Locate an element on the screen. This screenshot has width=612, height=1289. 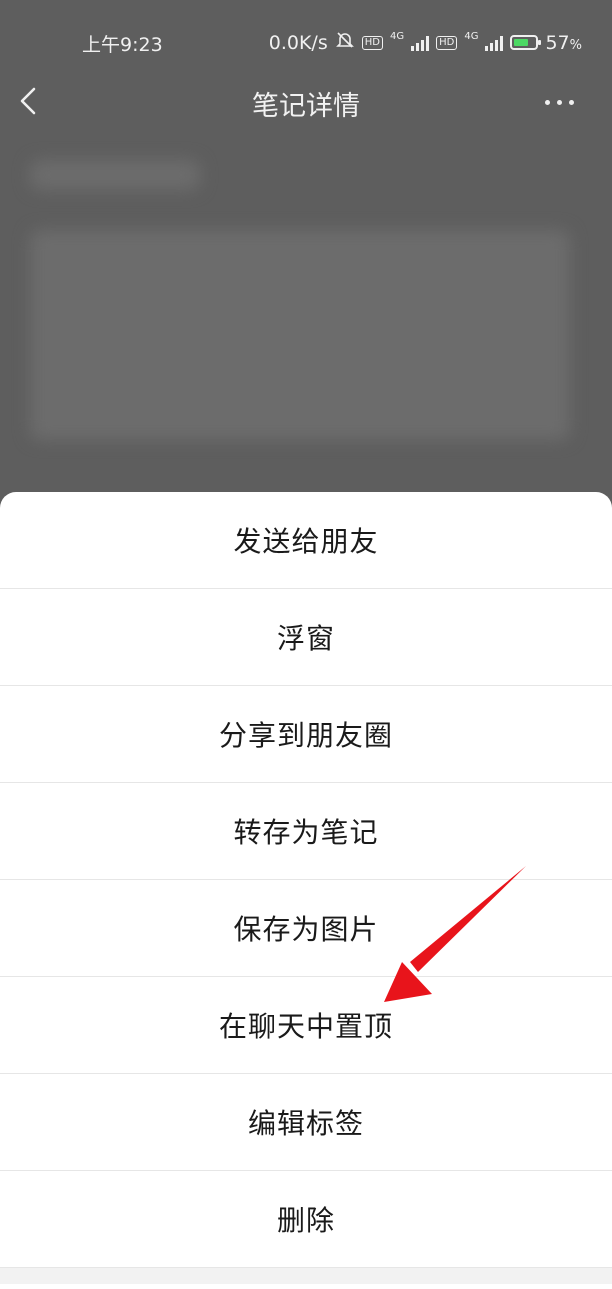
menu-item-share-to-moments: 分享到朋友圈 is located at coordinates (306, 734).